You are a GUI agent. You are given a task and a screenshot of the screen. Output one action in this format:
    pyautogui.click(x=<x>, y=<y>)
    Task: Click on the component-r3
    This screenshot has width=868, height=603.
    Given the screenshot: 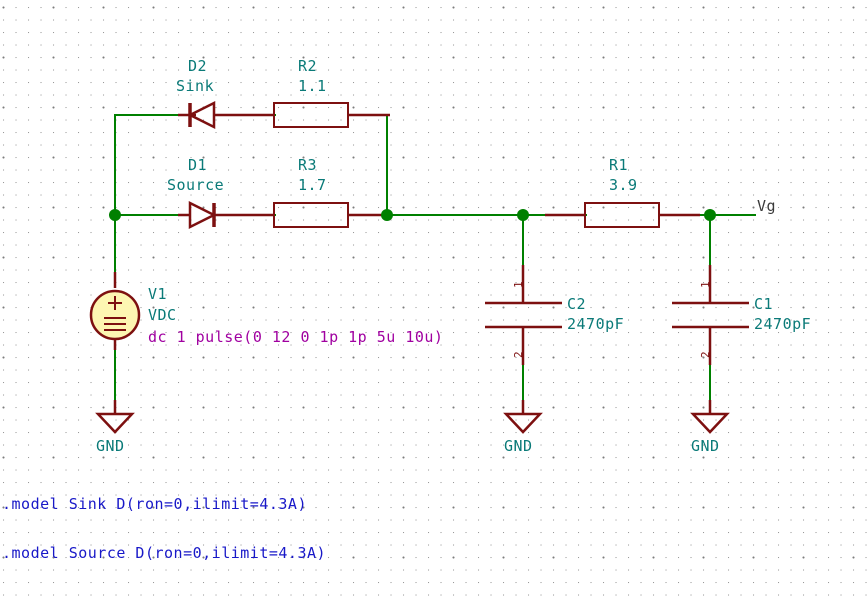 What is the action you would take?
    pyautogui.click(x=307, y=215)
    